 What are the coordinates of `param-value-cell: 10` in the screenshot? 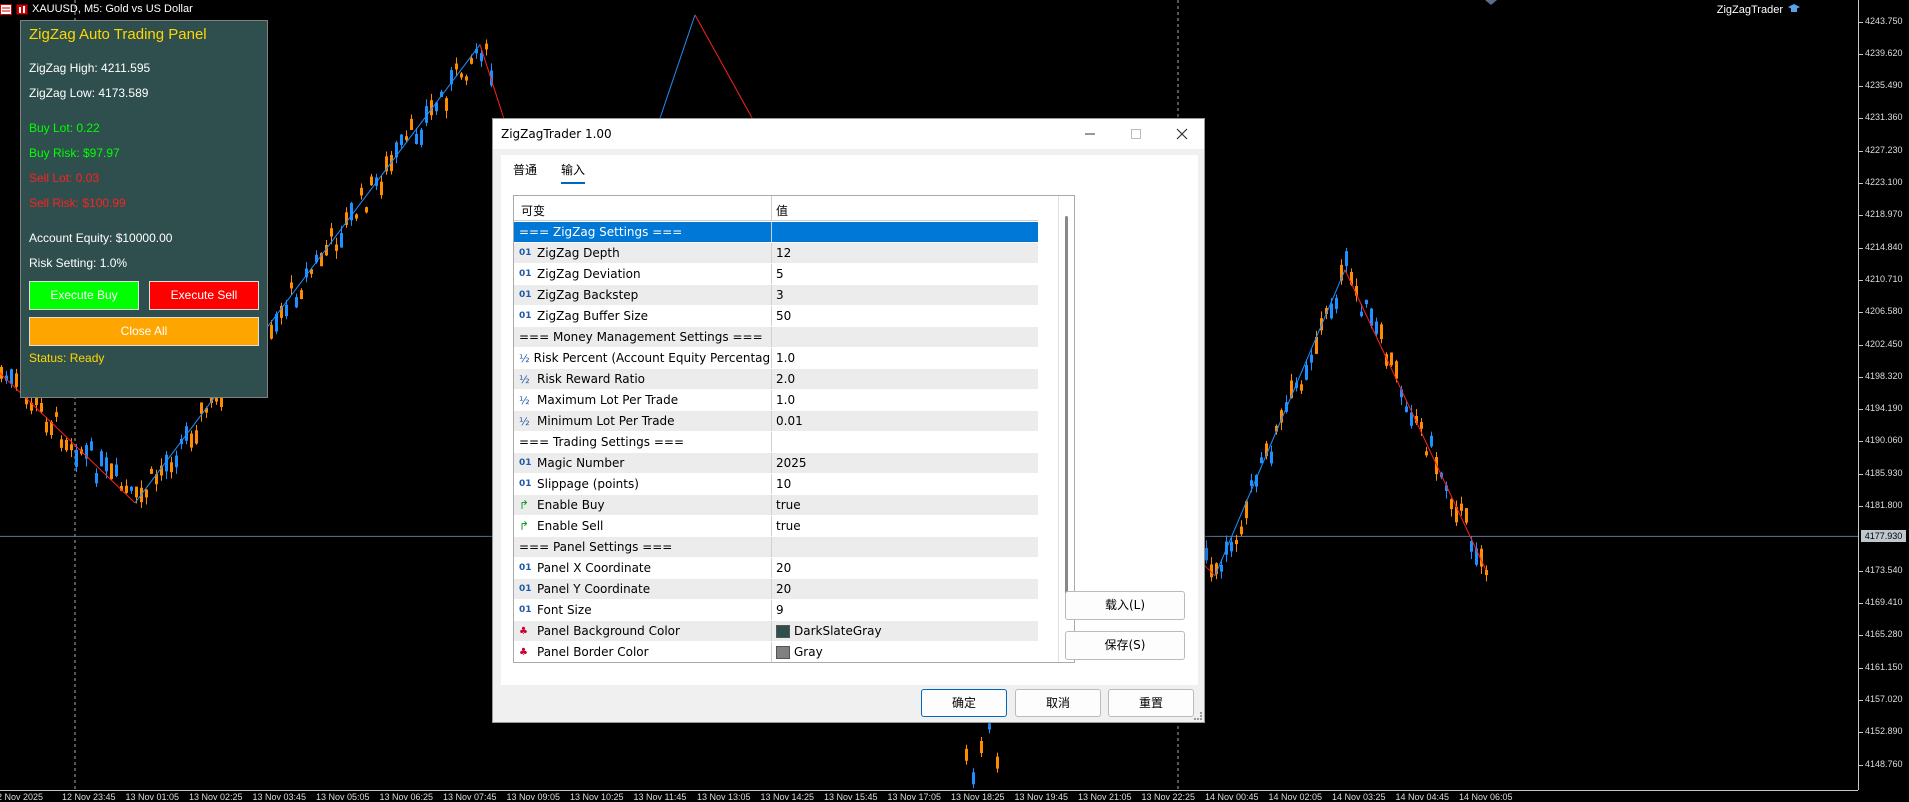 It's located at (783, 484).